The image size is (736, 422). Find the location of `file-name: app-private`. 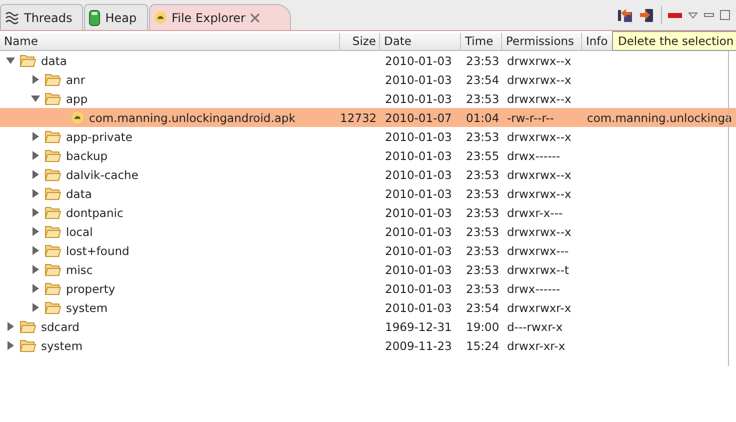

file-name: app-private is located at coordinates (99, 137).